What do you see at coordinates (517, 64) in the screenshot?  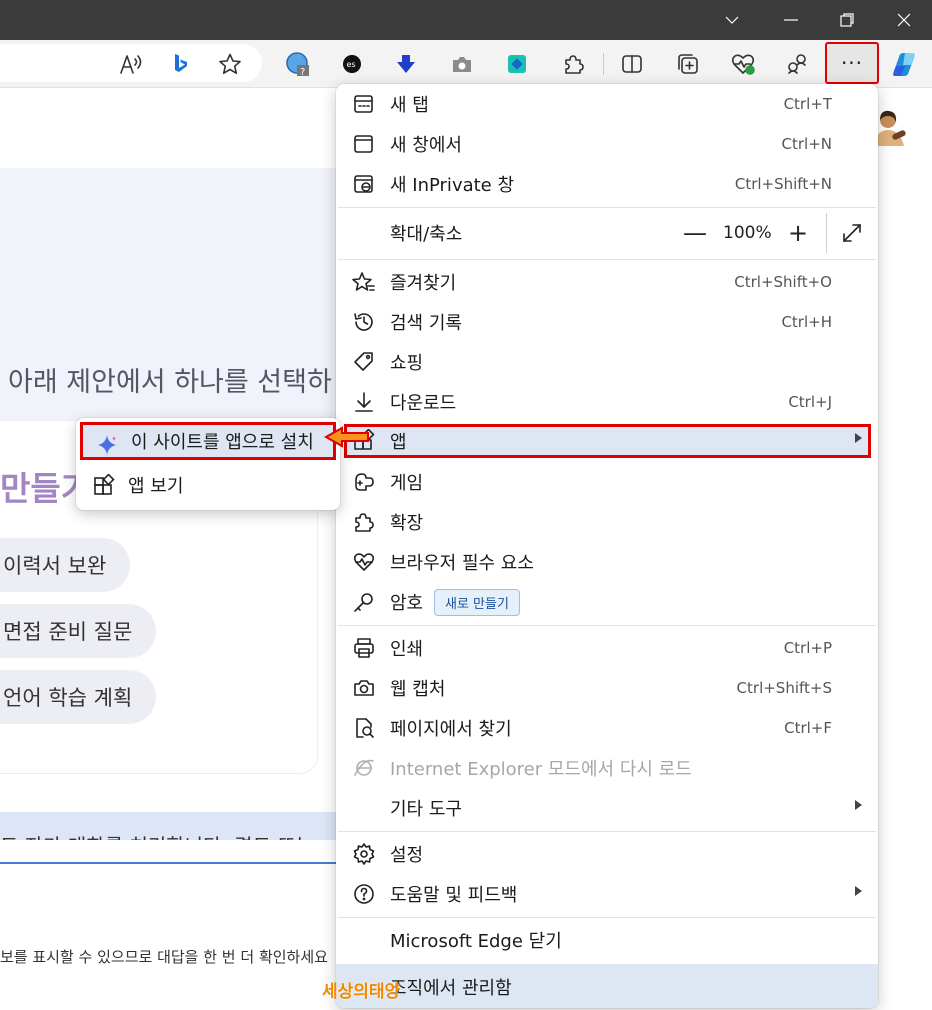 I see `teal-extension-icon` at bounding box center [517, 64].